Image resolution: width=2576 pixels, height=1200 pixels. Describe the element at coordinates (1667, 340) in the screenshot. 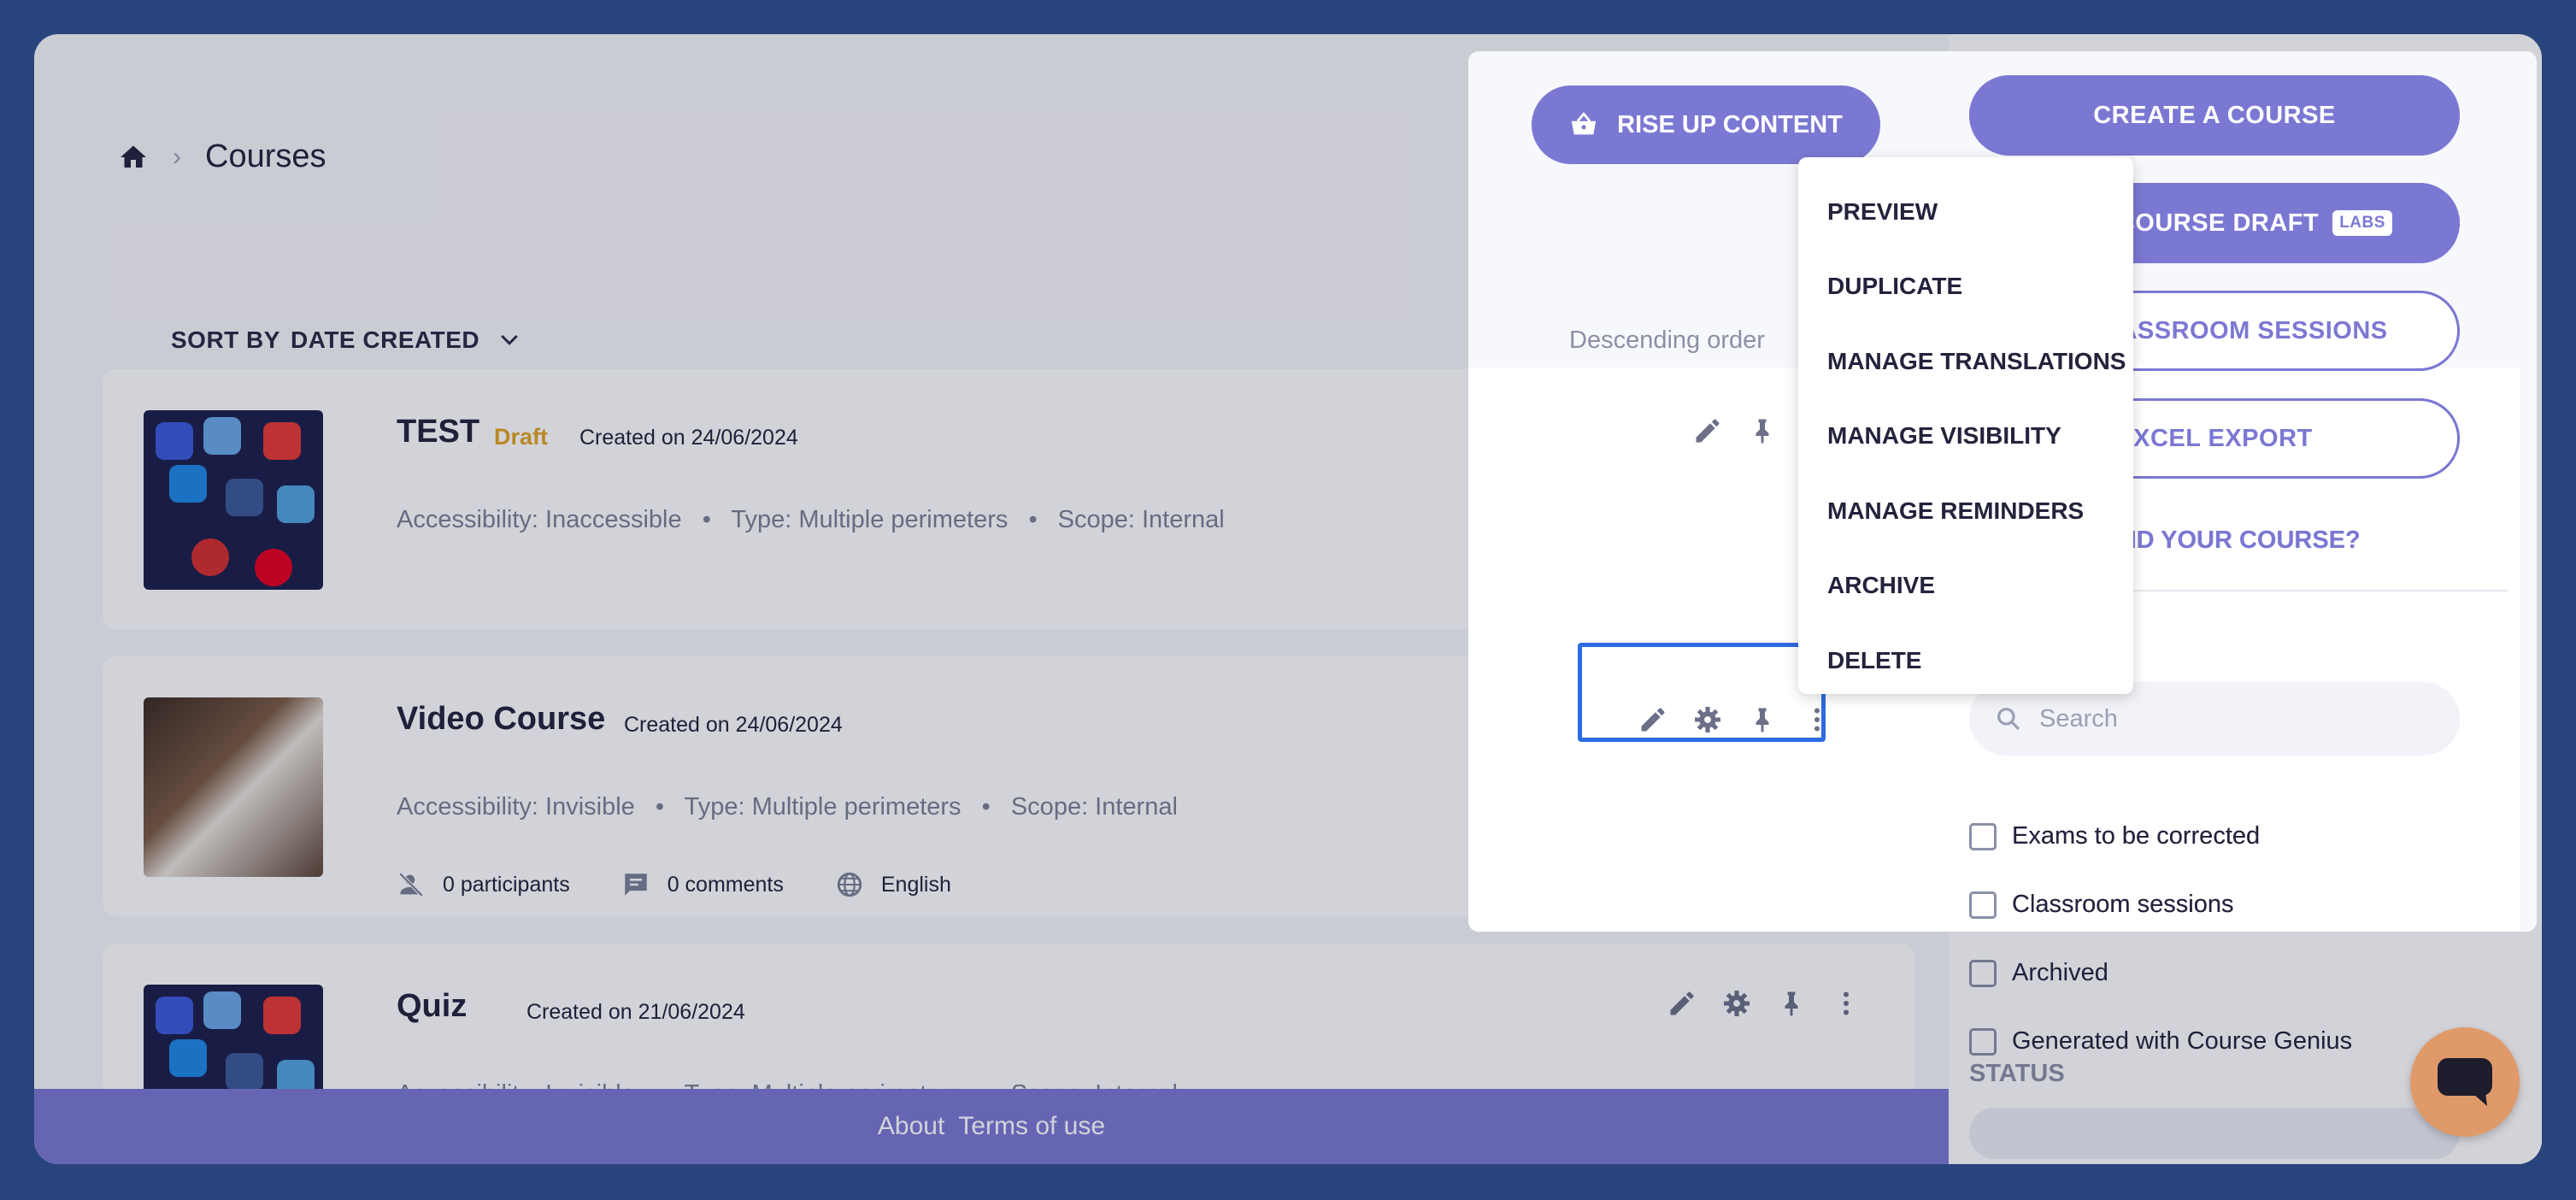

I see `order-toggle: Descending order` at that location.